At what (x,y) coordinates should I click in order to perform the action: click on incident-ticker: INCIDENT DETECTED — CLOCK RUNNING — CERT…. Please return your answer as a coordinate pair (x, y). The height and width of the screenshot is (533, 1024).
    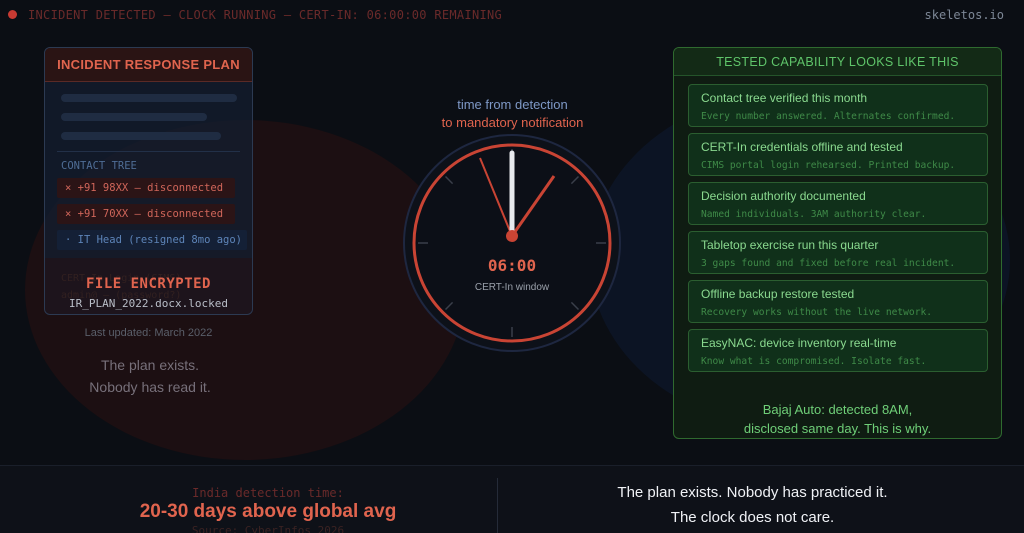
    Looking at the image, I should click on (265, 15).